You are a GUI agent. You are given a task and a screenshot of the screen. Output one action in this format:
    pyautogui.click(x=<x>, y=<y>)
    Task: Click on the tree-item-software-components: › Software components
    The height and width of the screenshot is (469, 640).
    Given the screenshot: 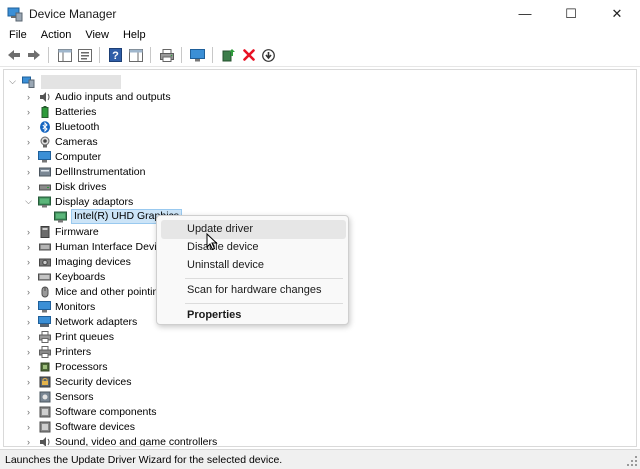 What is the action you would take?
    pyautogui.click(x=90, y=411)
    